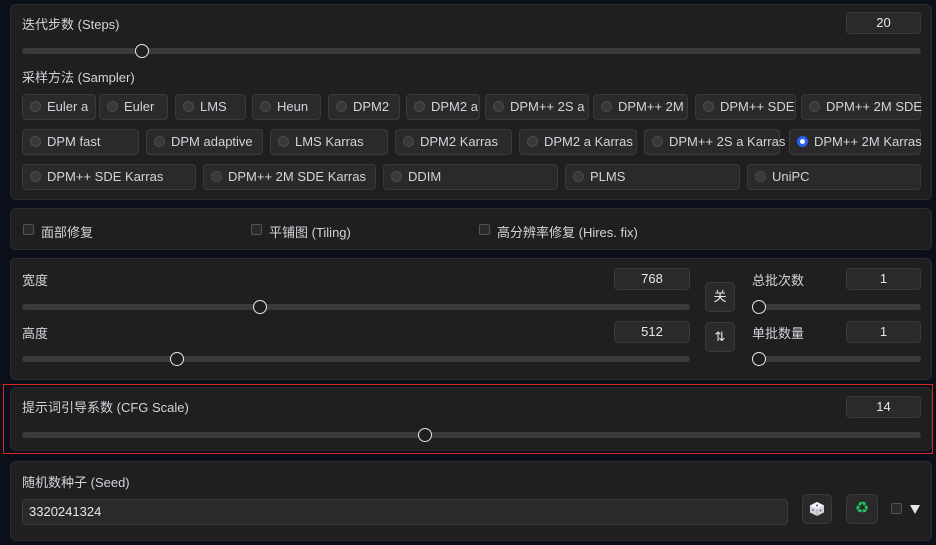 This screenshot has width=936, height=545. Describe the element at coordinates (883, 23) in the screenshot. I see `steps-input: 20` at that location.